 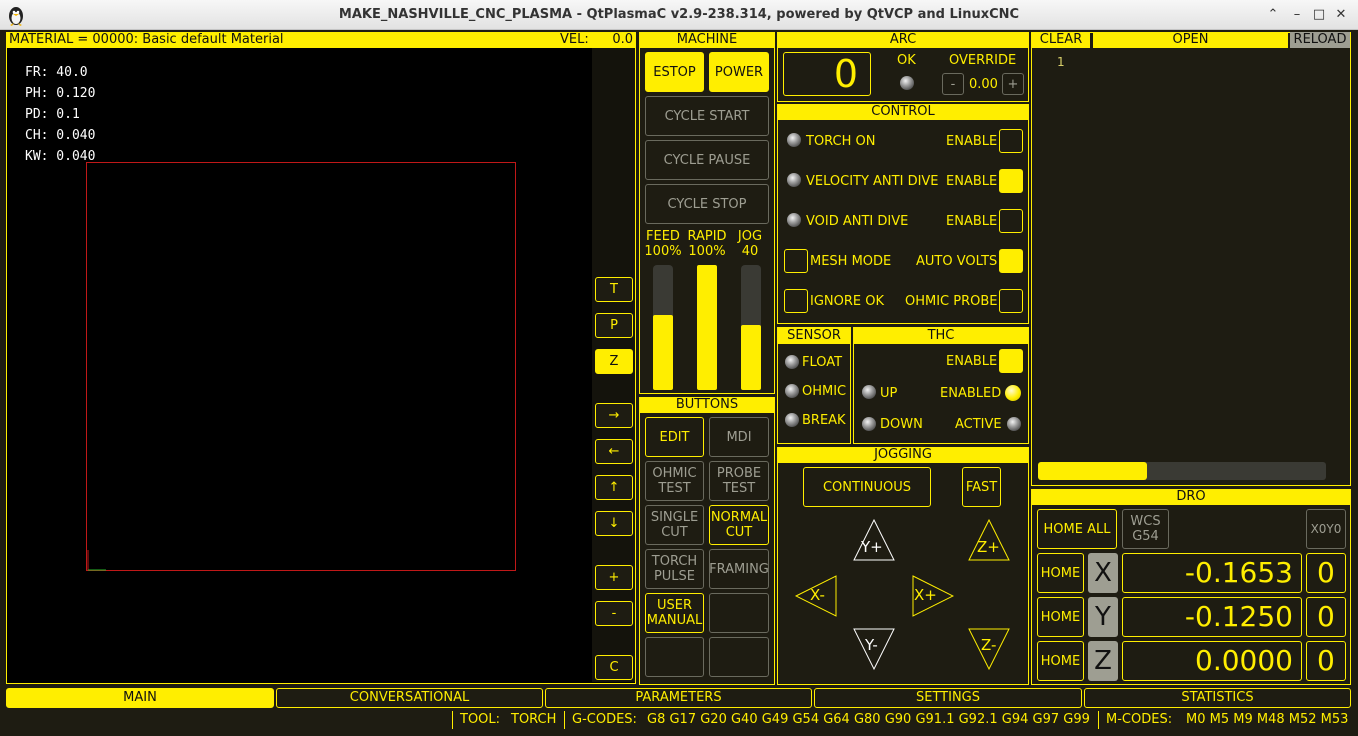 I want to click on jog-z-plus-label: Z+, so click(x=988, y=547).